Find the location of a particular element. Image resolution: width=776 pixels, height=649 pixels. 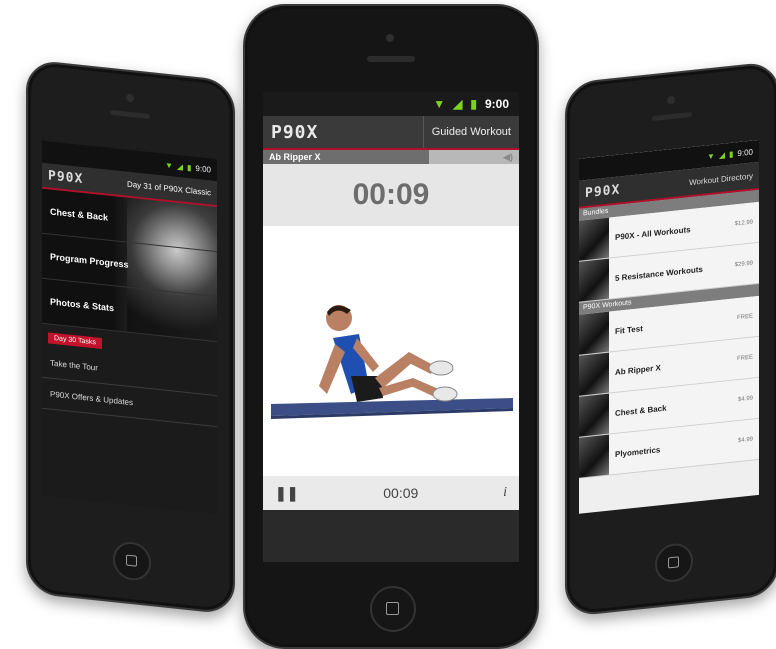

item-title: Ab Ripper X is located at coordinates (638, 369).